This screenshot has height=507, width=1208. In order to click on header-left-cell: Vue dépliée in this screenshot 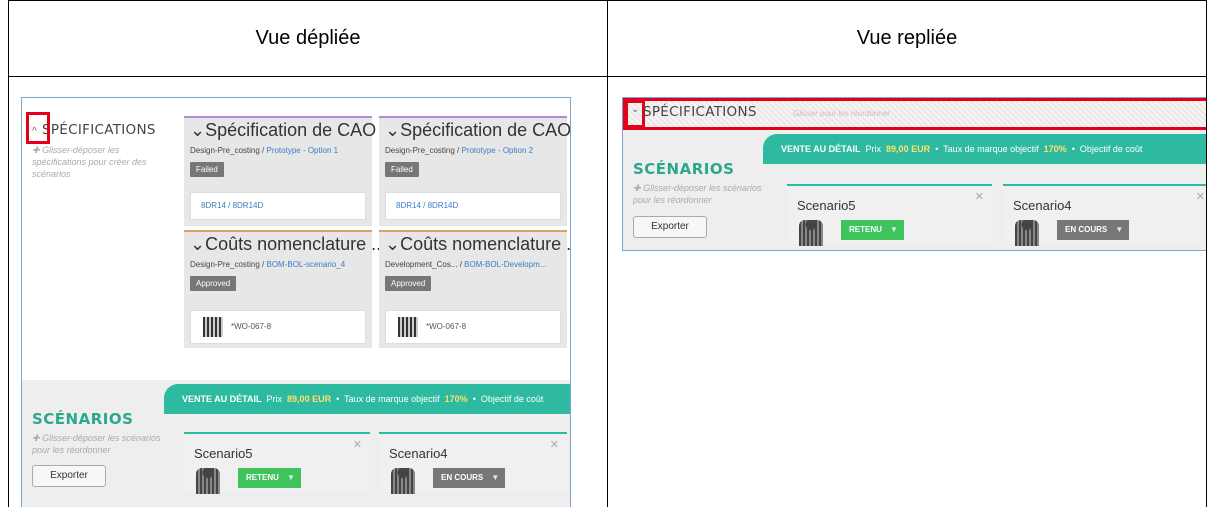, I will do `click(308, 38)`.